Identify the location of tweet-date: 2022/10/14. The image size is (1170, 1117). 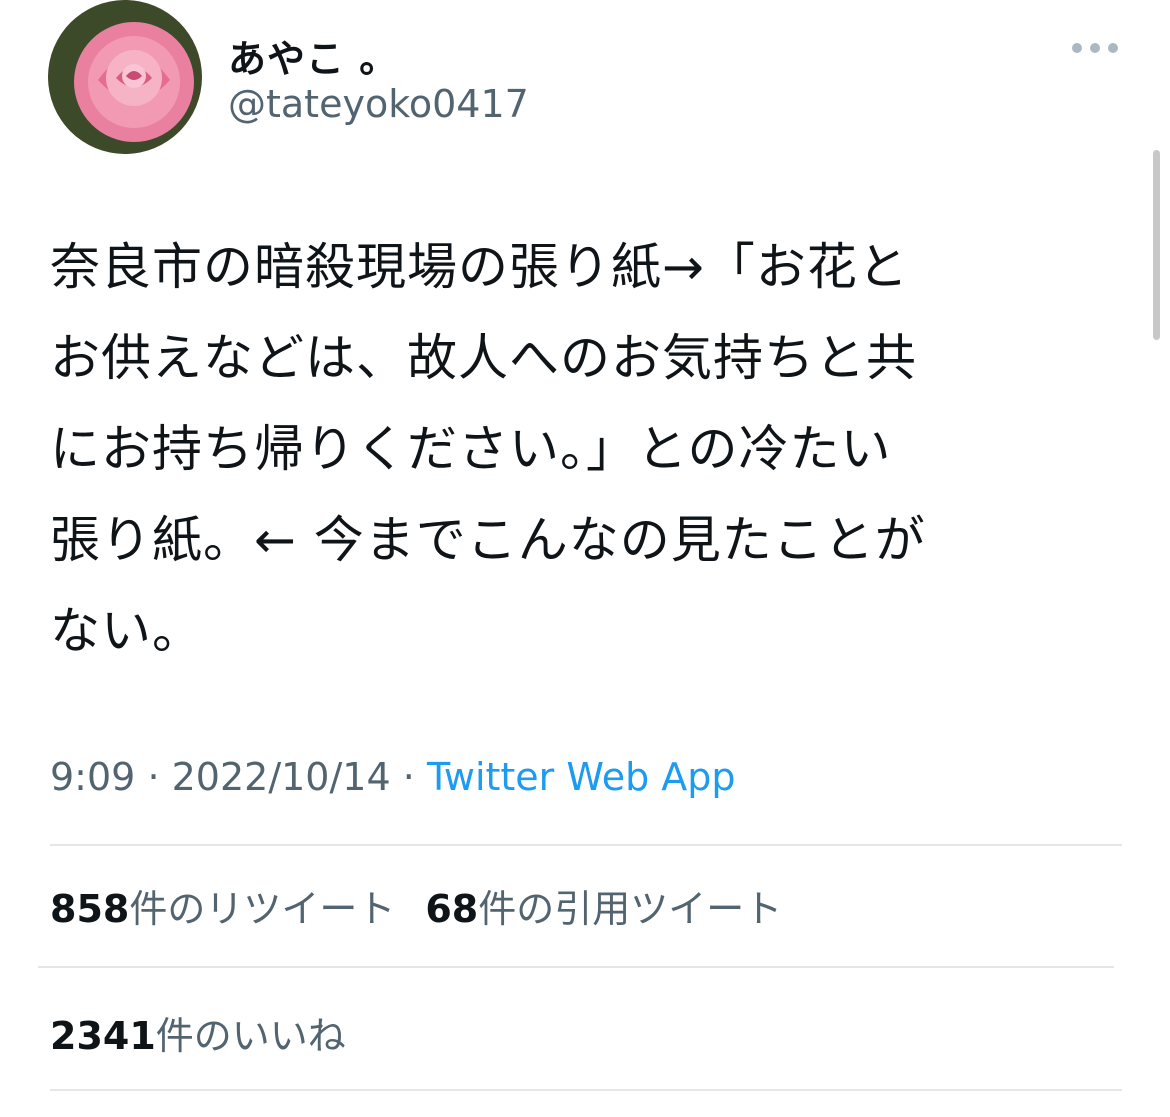
(281, 777).